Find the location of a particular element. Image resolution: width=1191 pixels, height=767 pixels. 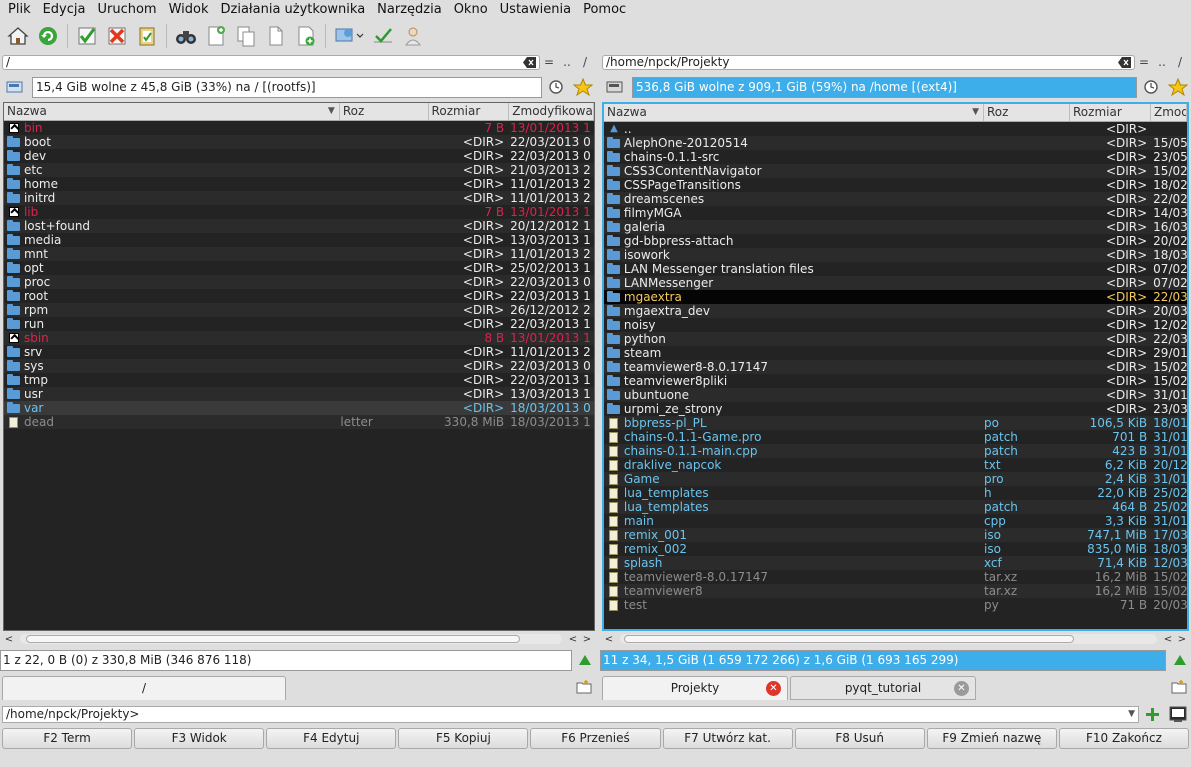

menu-dzialania: Działania użytkownika is located at coordinates (293, 10).